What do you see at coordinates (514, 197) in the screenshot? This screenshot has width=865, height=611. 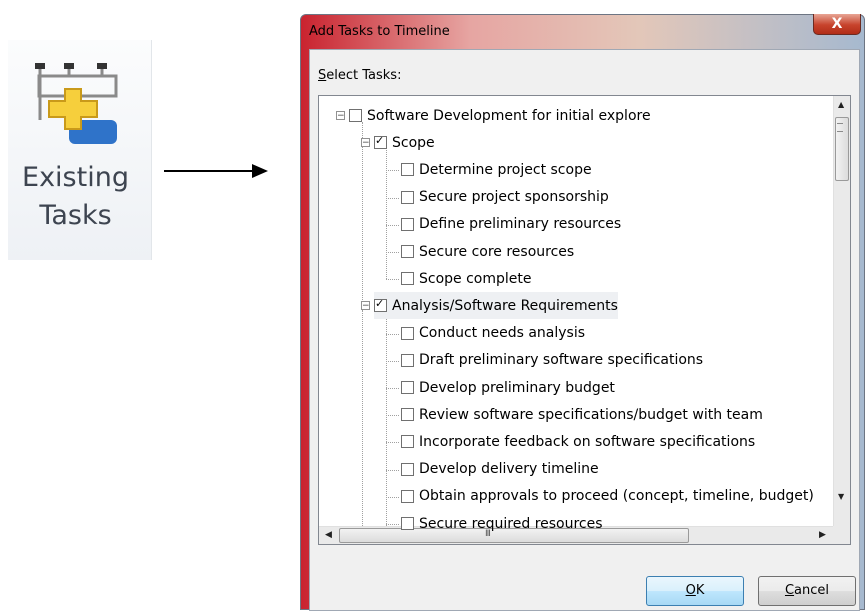 I see `tree-item-label: Secure project sponsorship` at bounding box center [514, 197].